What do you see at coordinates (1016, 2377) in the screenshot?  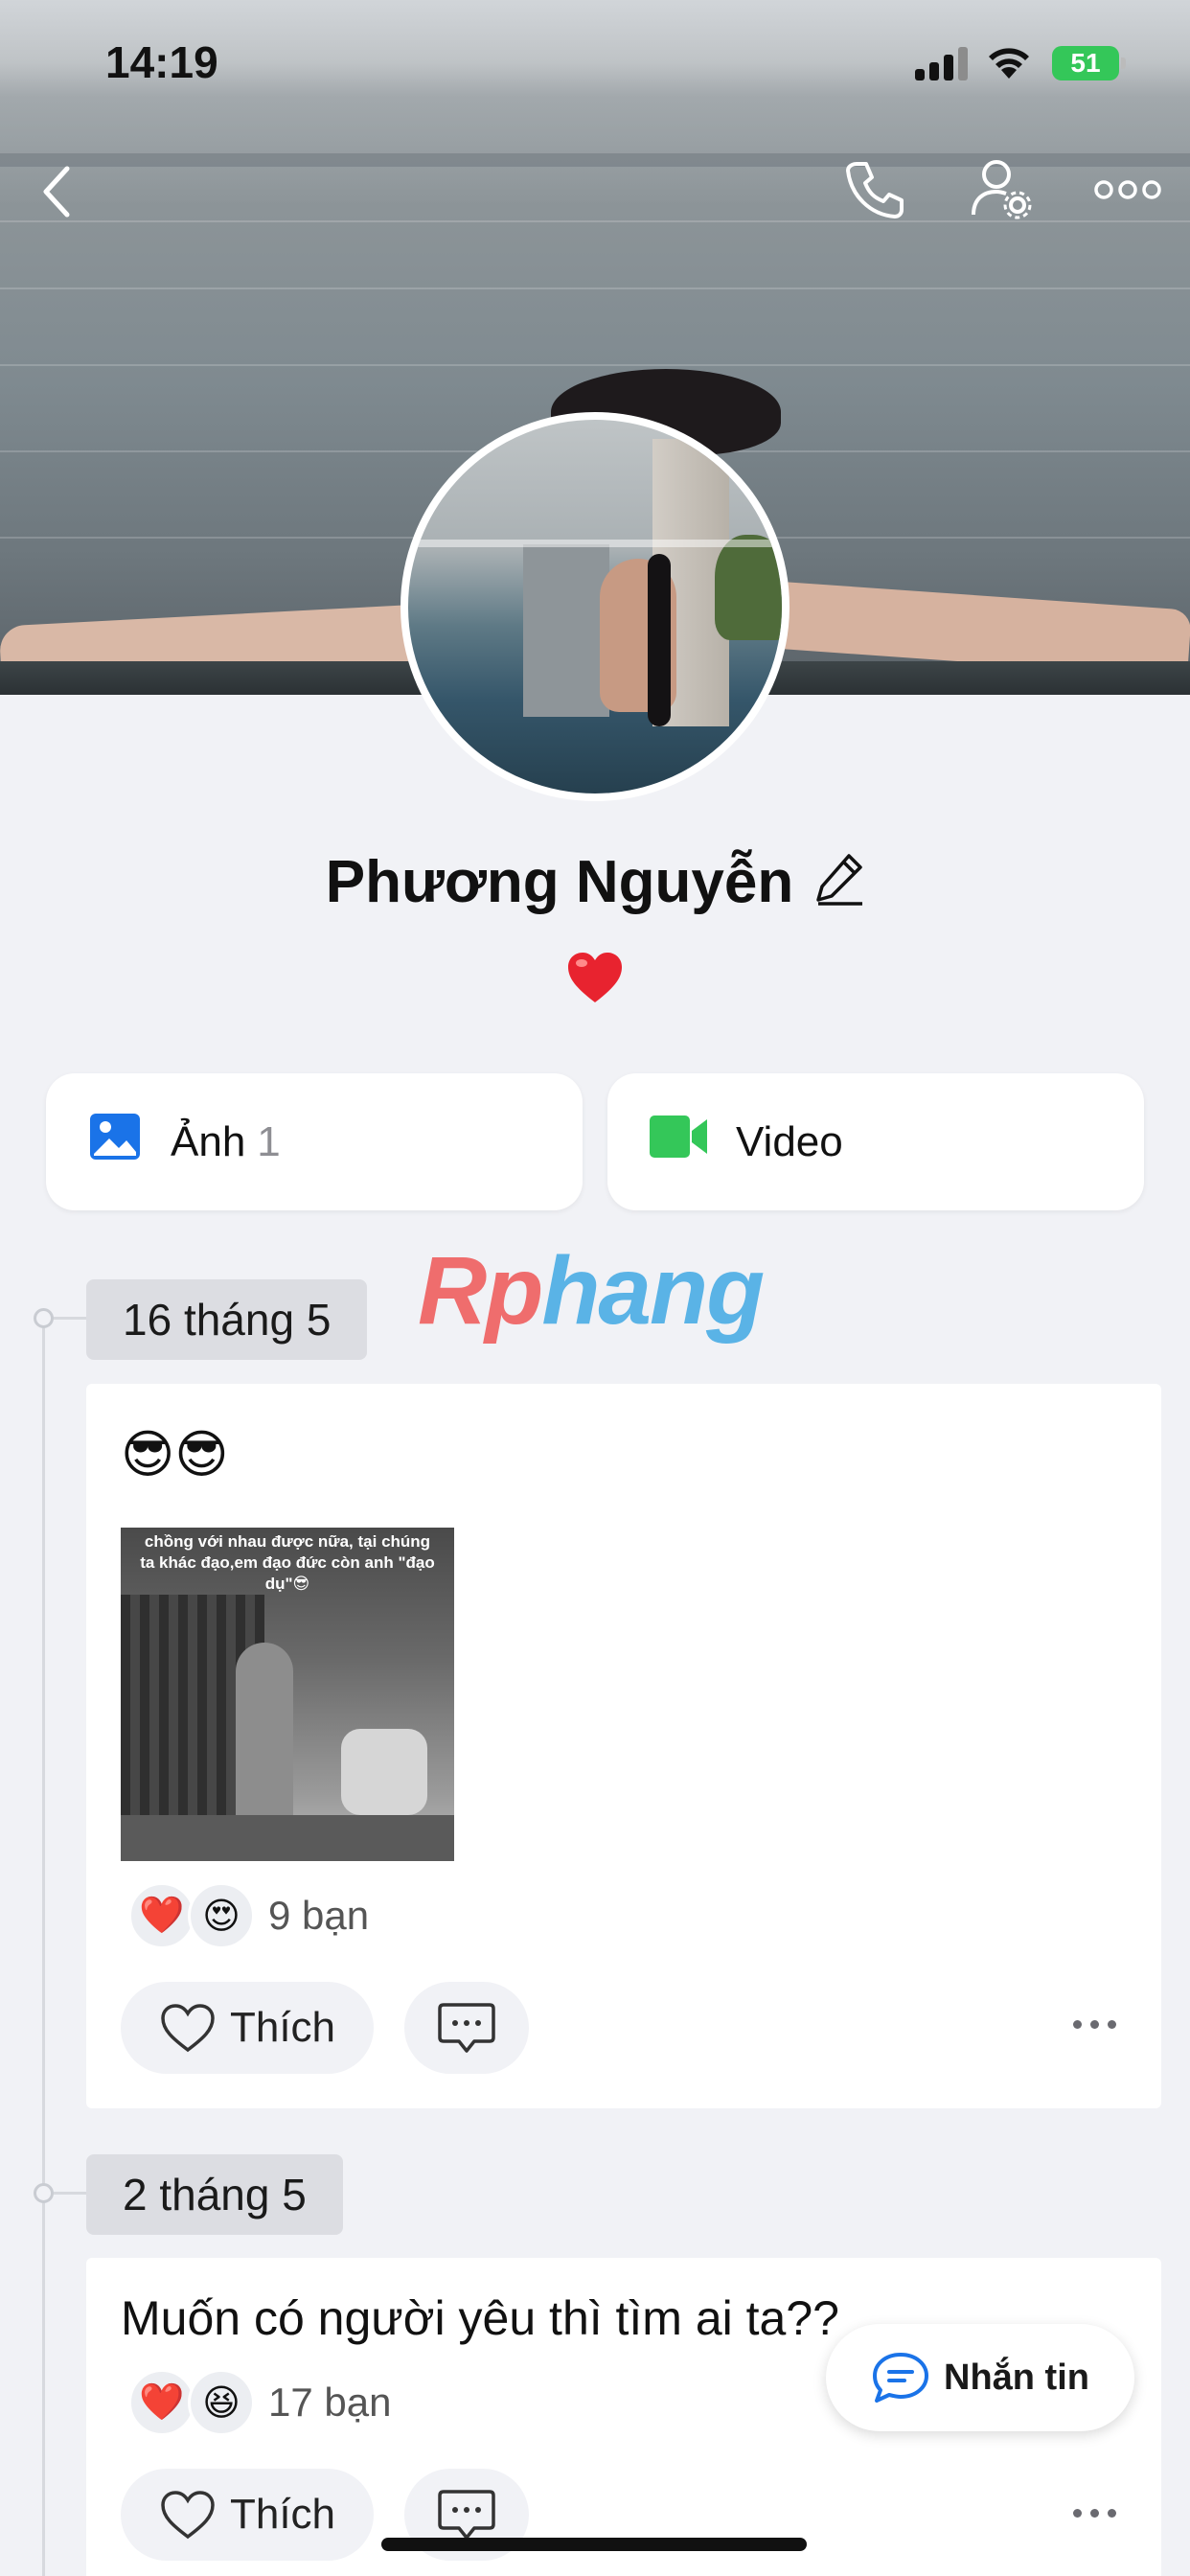 I see `message-label: Nhắn tin` at bounding box center [1016, 2377].